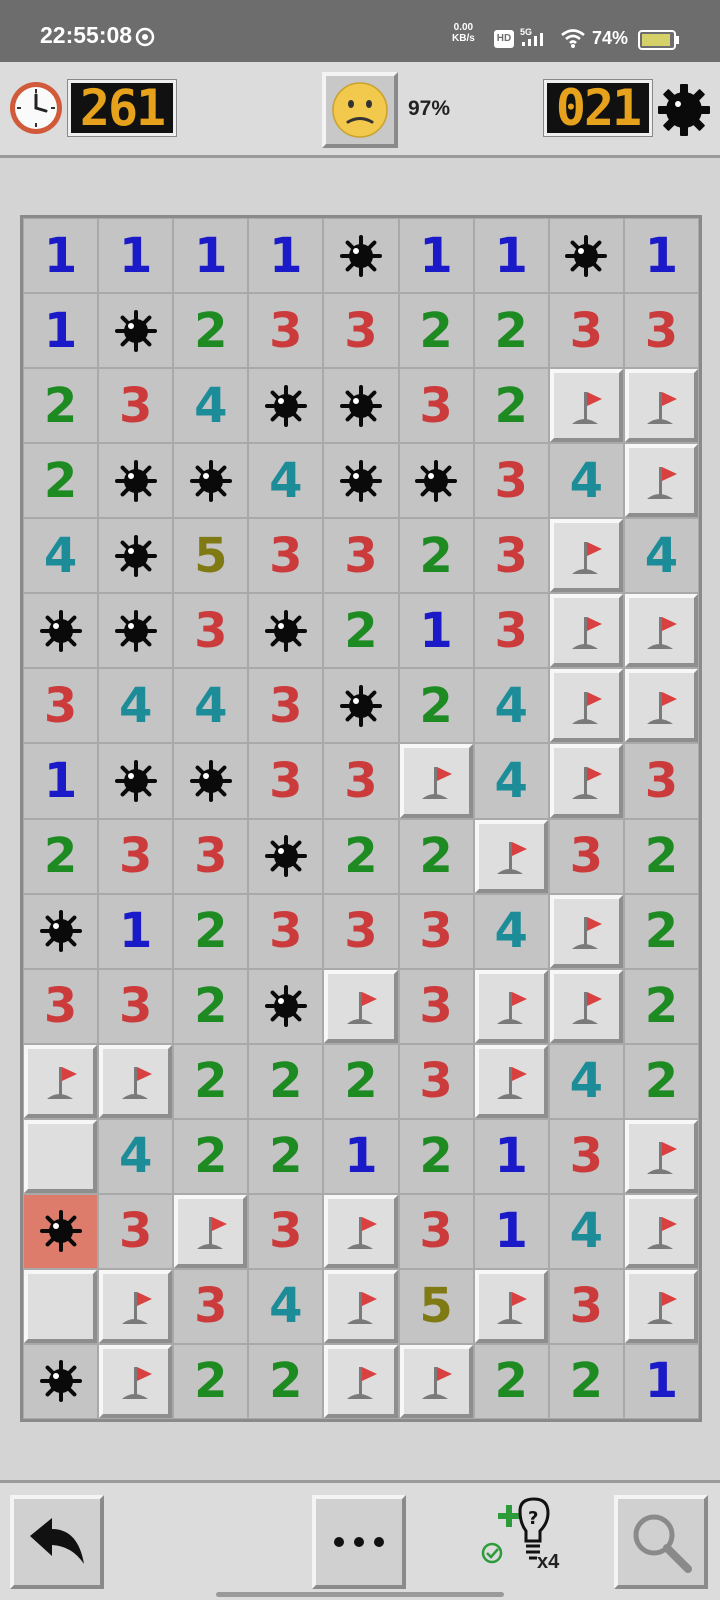 The width and height of the screenshot is (720, 1600). Describe the element at coordinates (359, 1542) in the screenshot. I see `more-button` at that location.